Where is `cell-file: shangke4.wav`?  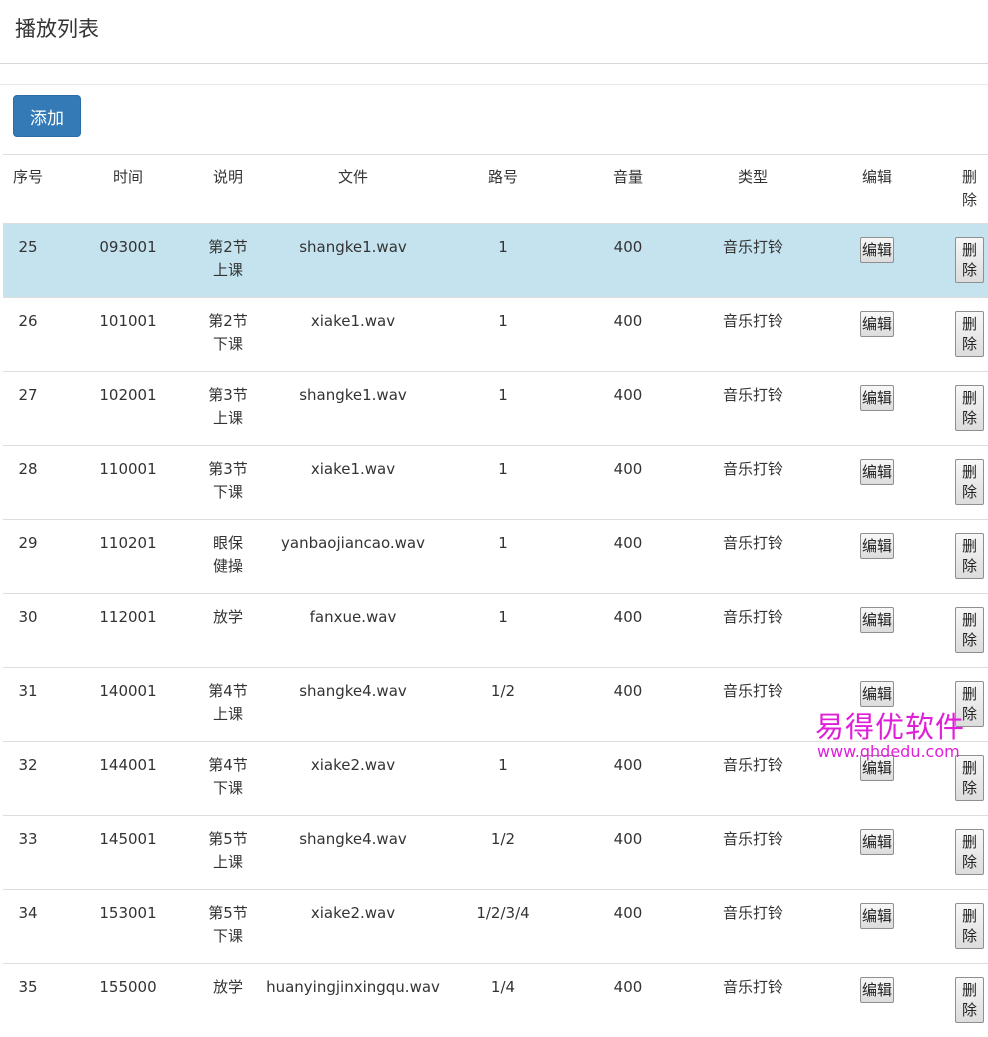
cell-file: shangke4.wav is located at coordinates (353, 705).